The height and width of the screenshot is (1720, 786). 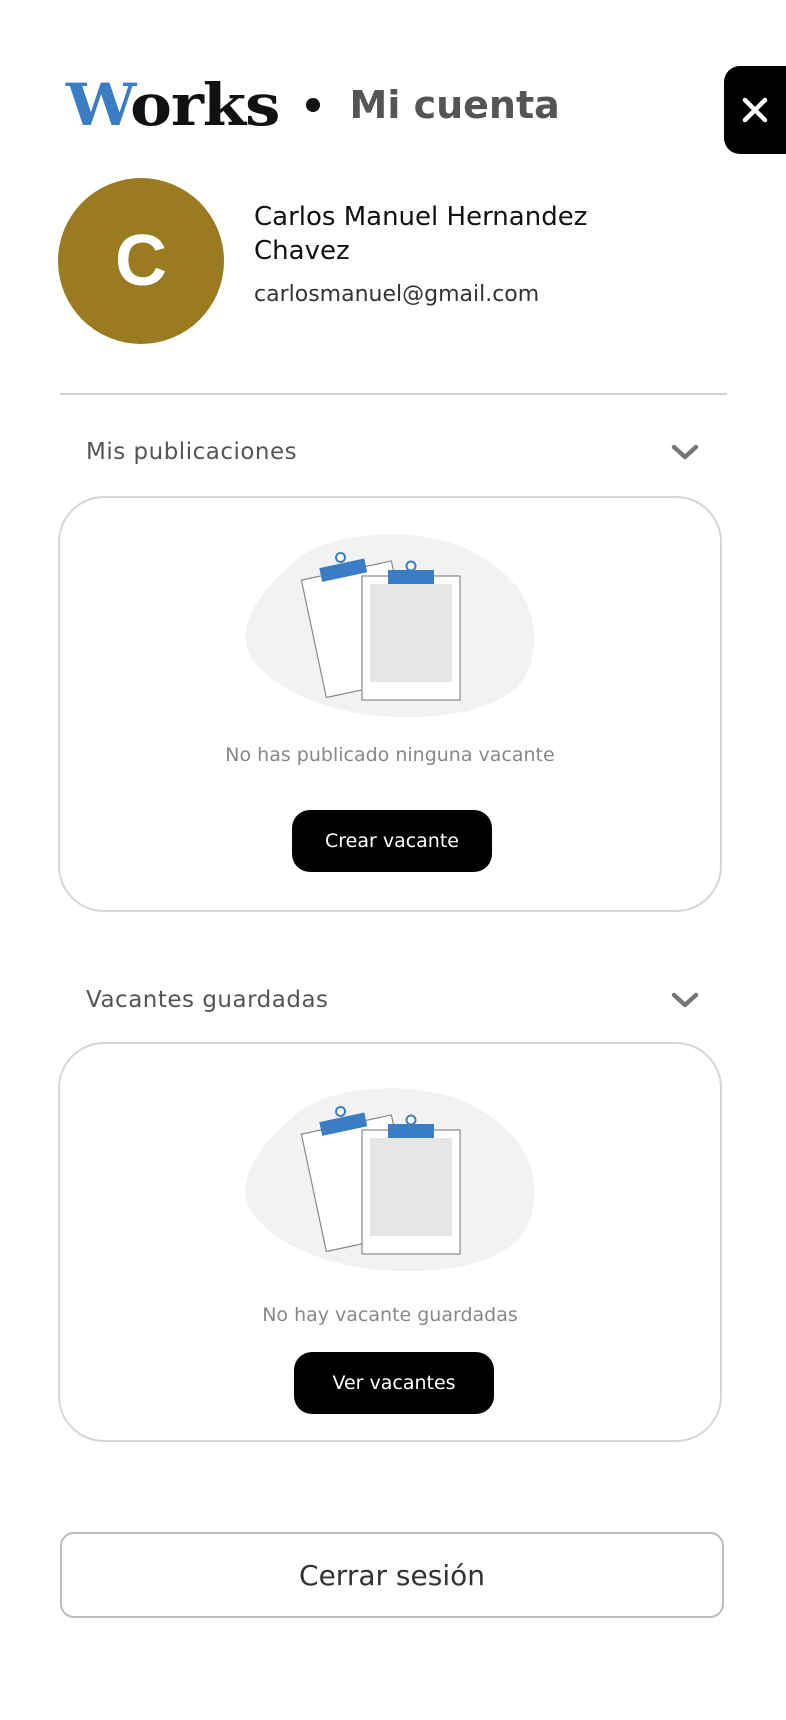 What do you see at coordinates (397, 294) in the screenshot?
I see `profile-email: carlosmanuel@gmail.com` at bounding box center [397, 294].